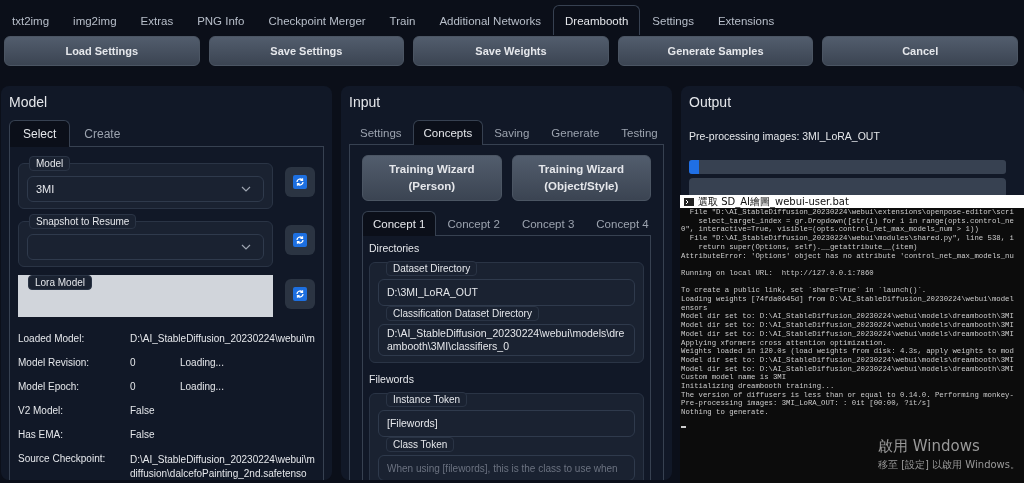 The image size is (1024, 483). I want to click on console-title: 選取 SD_AI繪圖_webui-user.bat, so click(773, 201).